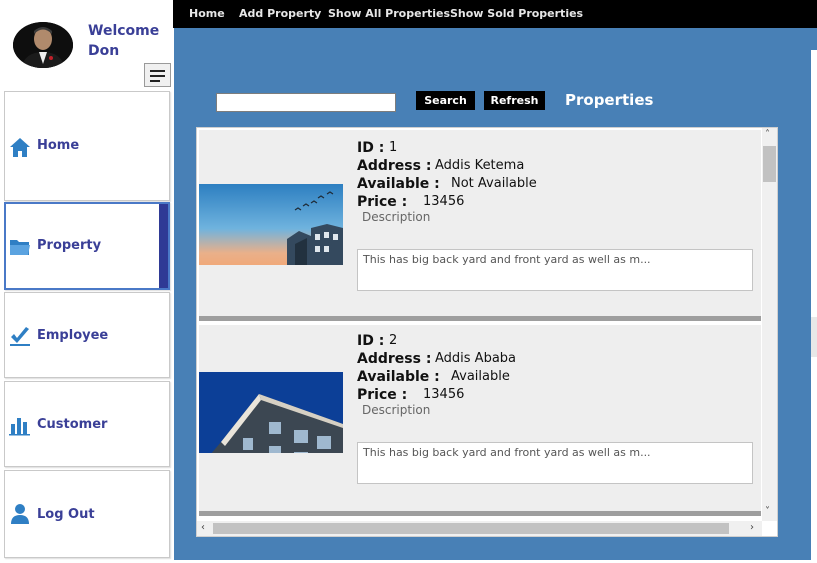 The image size is (817, 563). Describe the element at coordinates (66, 514) in the screenshot. I see `sidebar-item-label: Log Out` at that location.